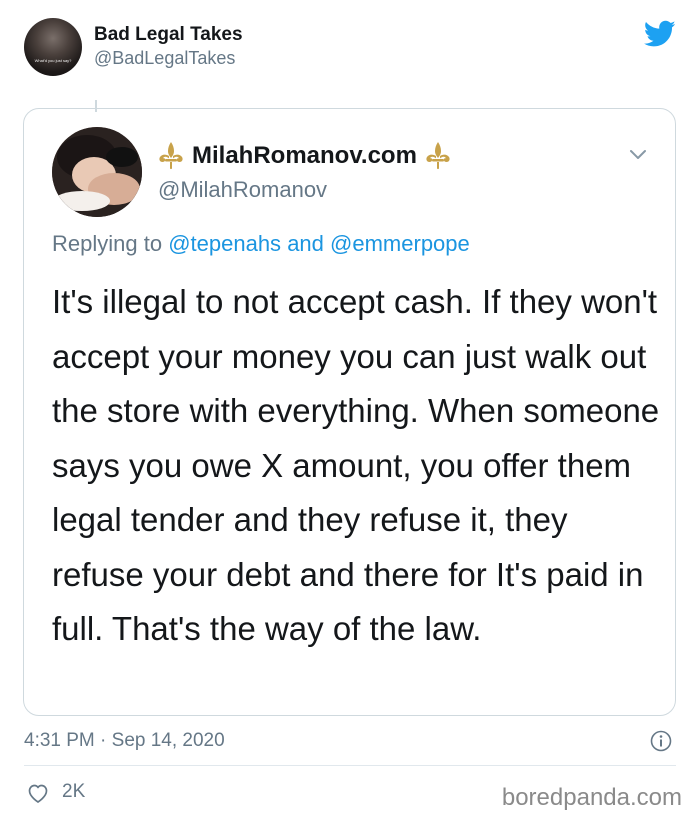  What do you see at coordinates (164, 58) in the screenshot?
I see `author-handle: @BadLegalTakes` at bounding box center [164, 58].